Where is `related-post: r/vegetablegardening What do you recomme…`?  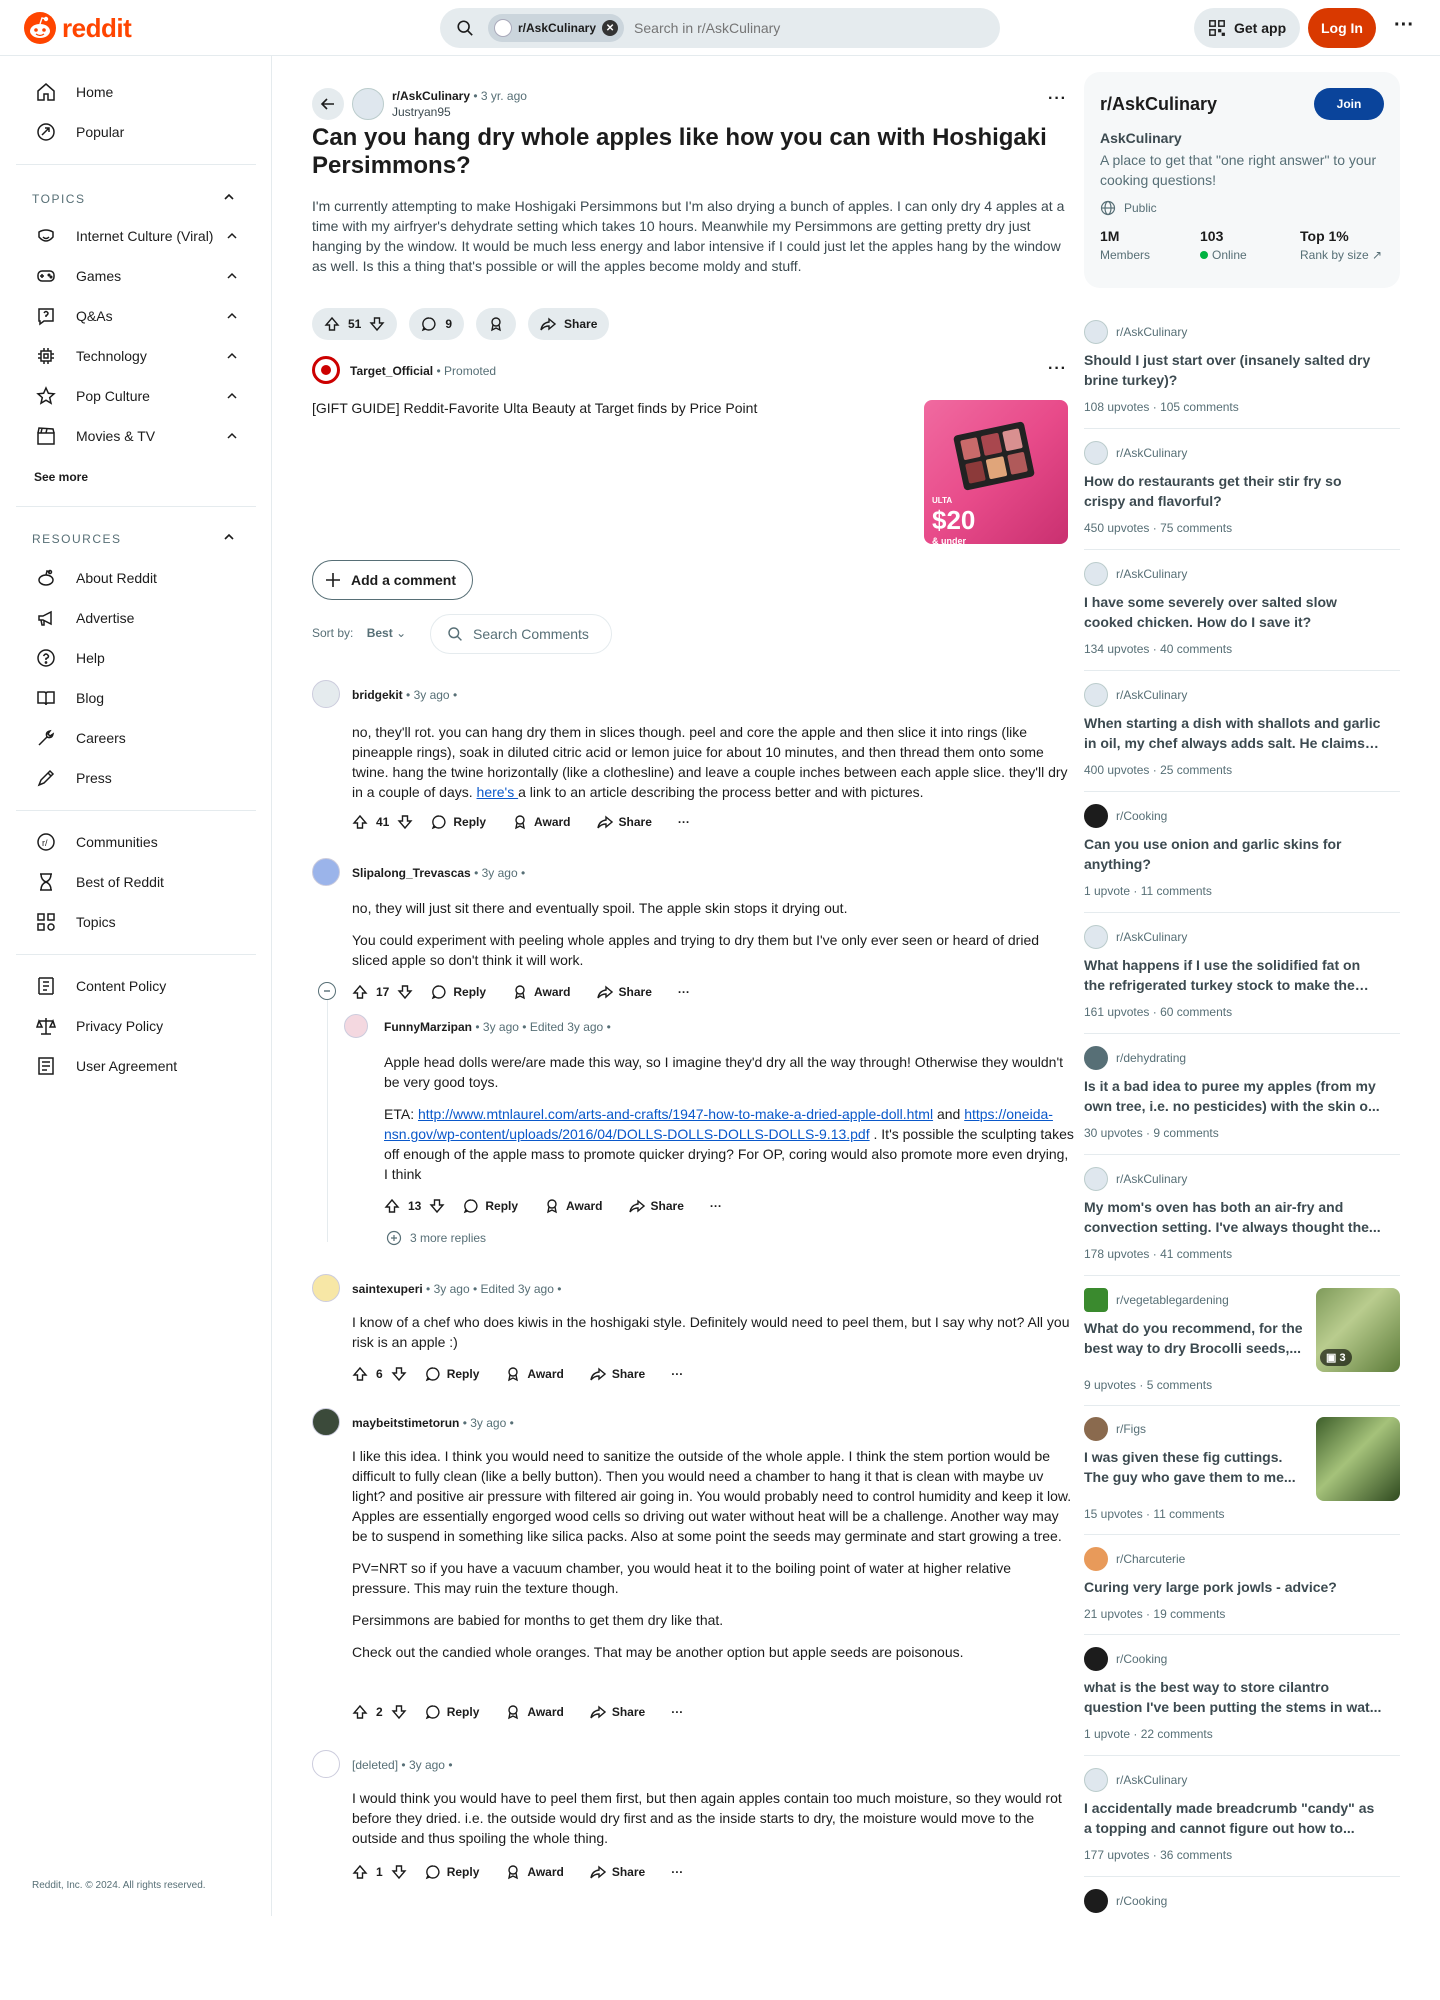 related-post: r/vegetablegardening What do you recomme… is located at coordinates (1242, 1343).